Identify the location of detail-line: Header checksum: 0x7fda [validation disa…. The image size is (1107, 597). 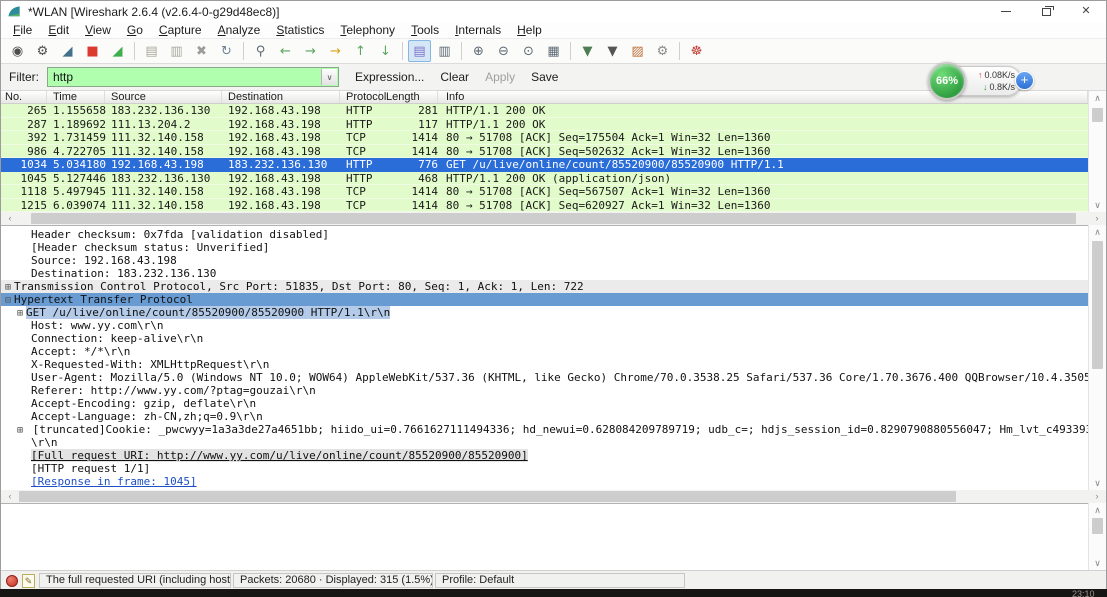
(544, 234).